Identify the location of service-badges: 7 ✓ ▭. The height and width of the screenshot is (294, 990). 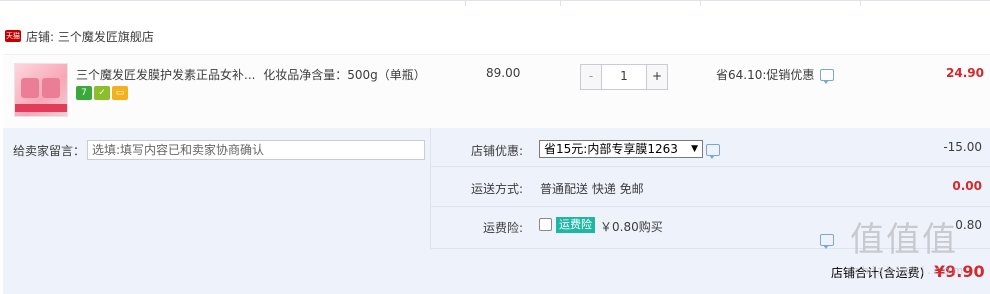
(102, 93).